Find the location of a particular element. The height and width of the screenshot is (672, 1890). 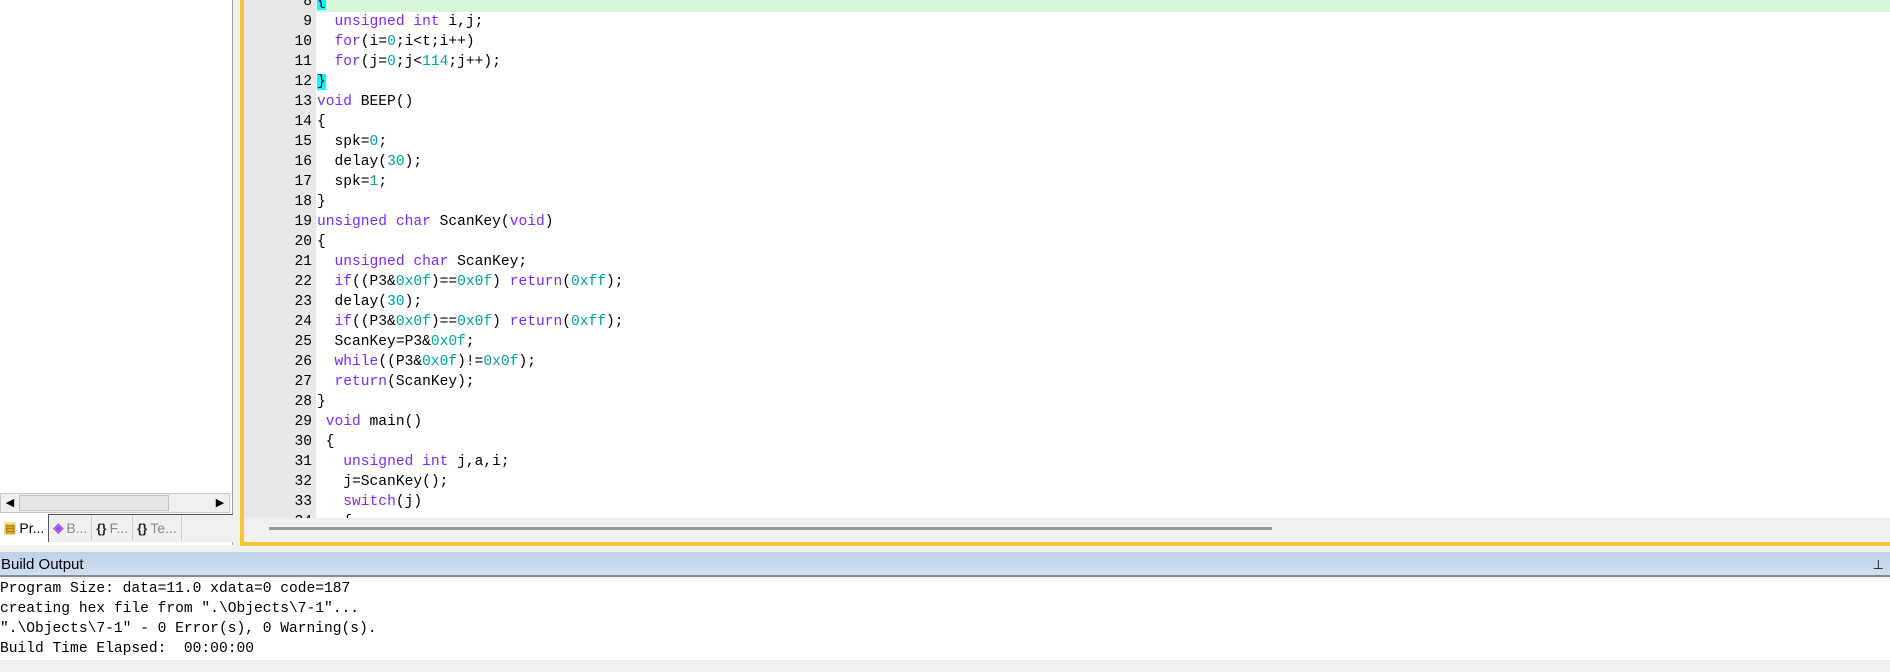

code-line: 13 void BEEP() is located at coordinates (1067, 102).